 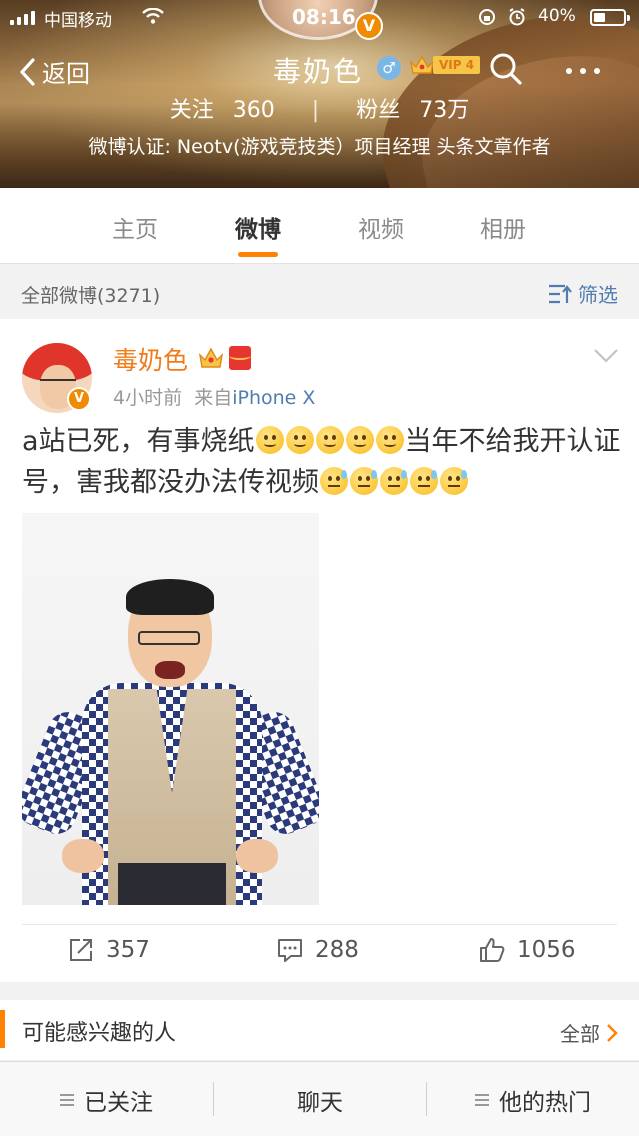 I want to click on tab-video: 视频, so click(x=381, y=227).